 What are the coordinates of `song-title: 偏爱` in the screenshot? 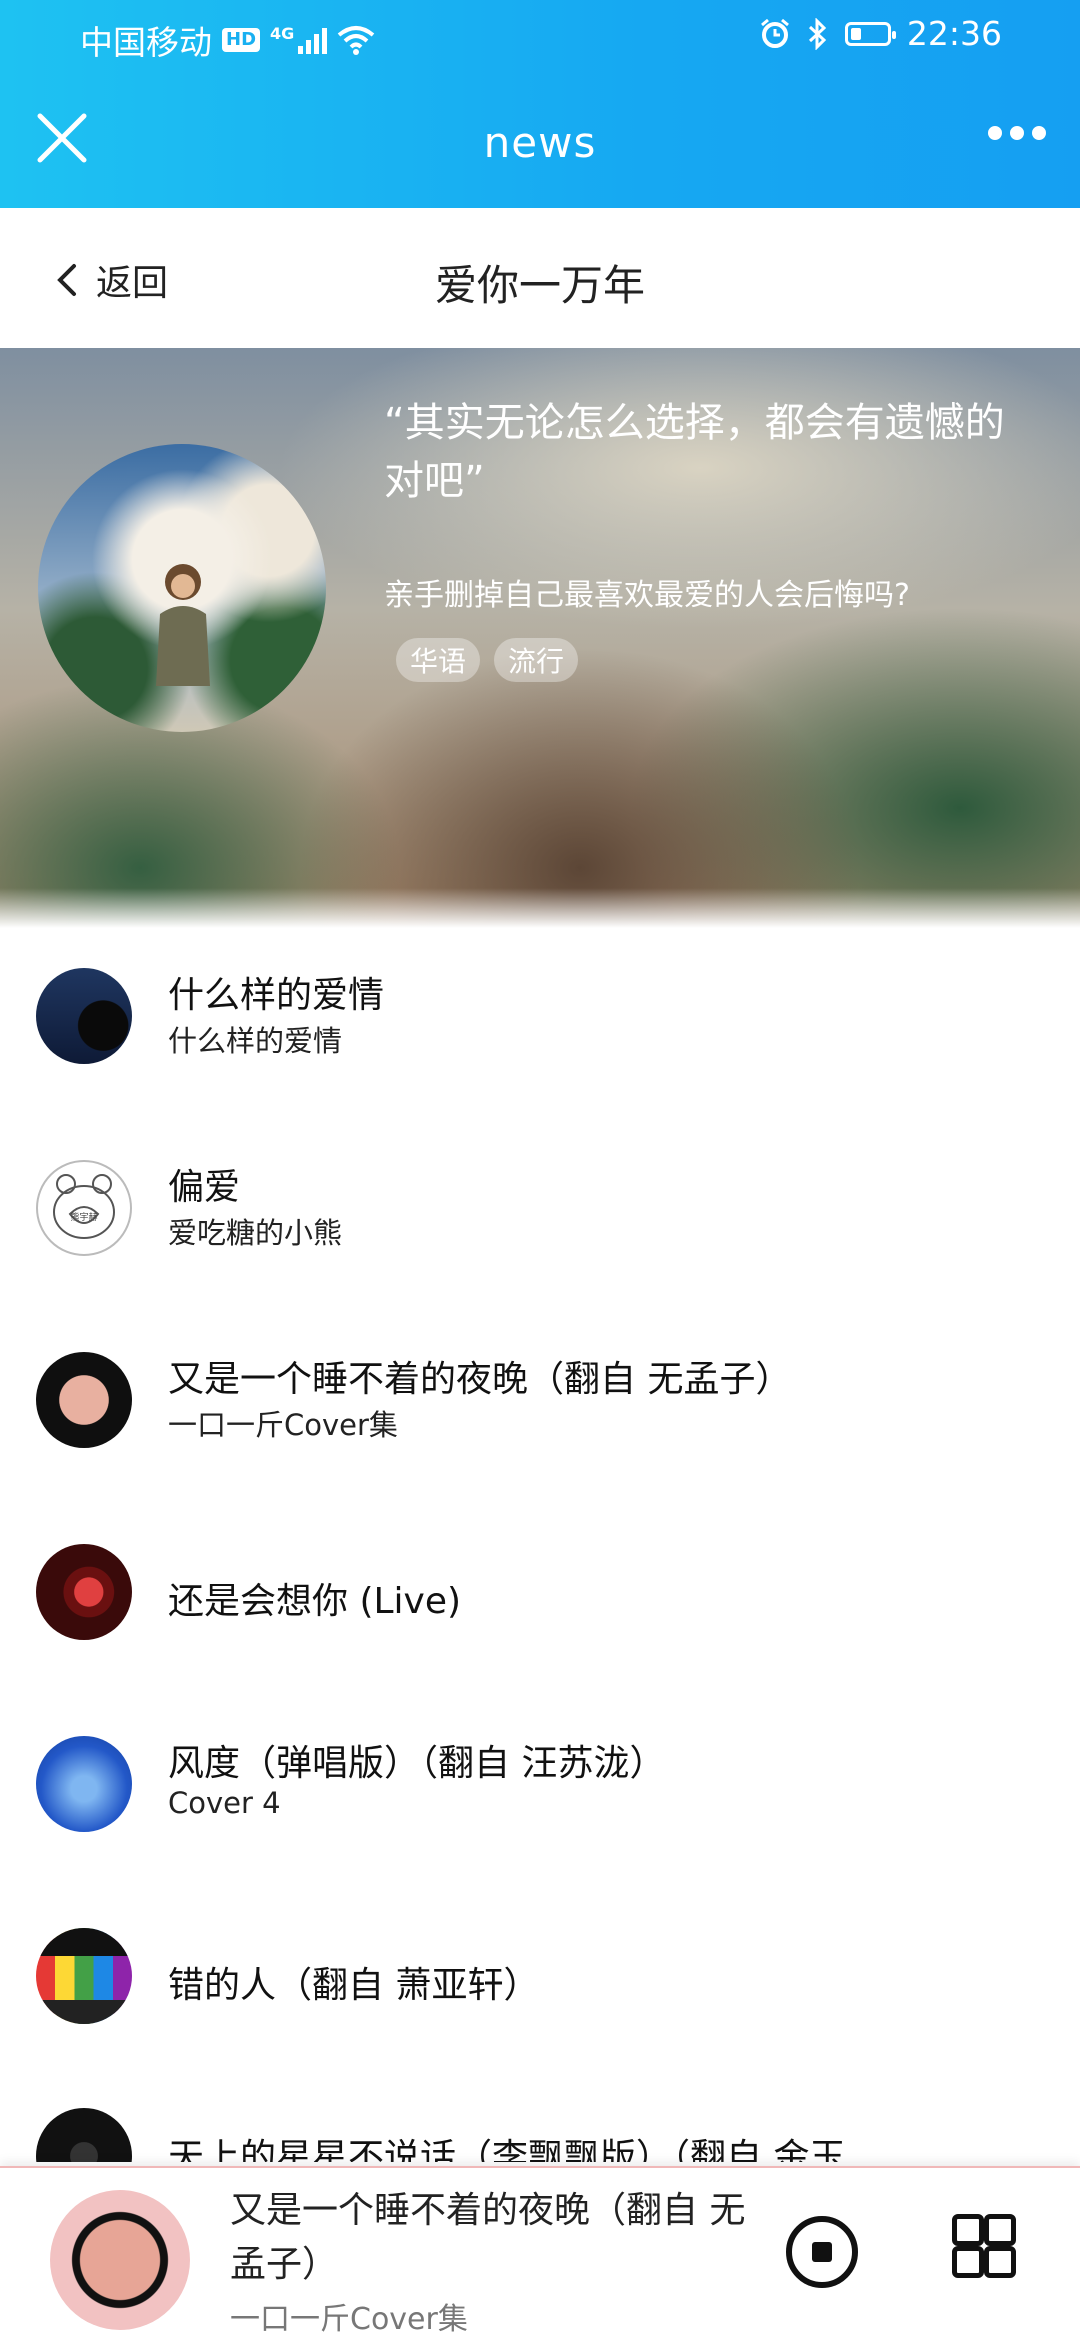 It's located at (204, 1187).